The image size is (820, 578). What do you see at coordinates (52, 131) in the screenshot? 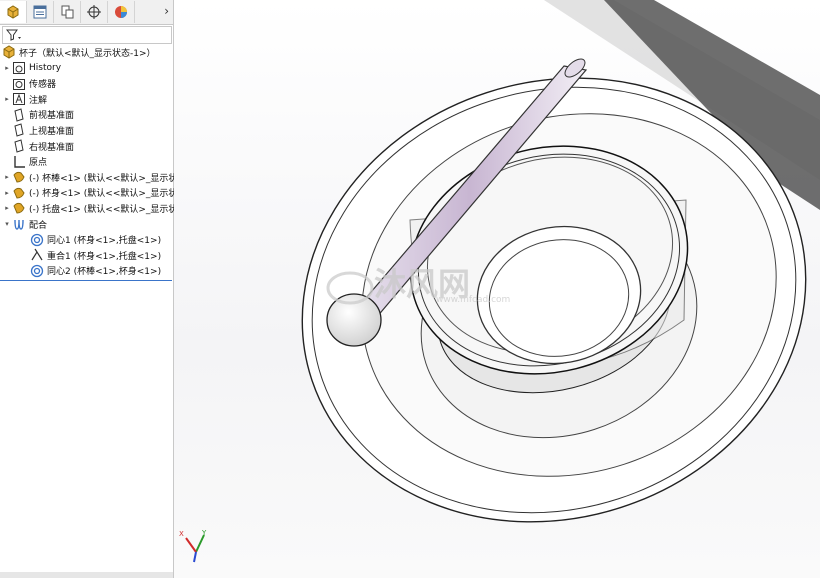
I see `tree-item-label: 上视基准面` at bounding box center [52, 131].